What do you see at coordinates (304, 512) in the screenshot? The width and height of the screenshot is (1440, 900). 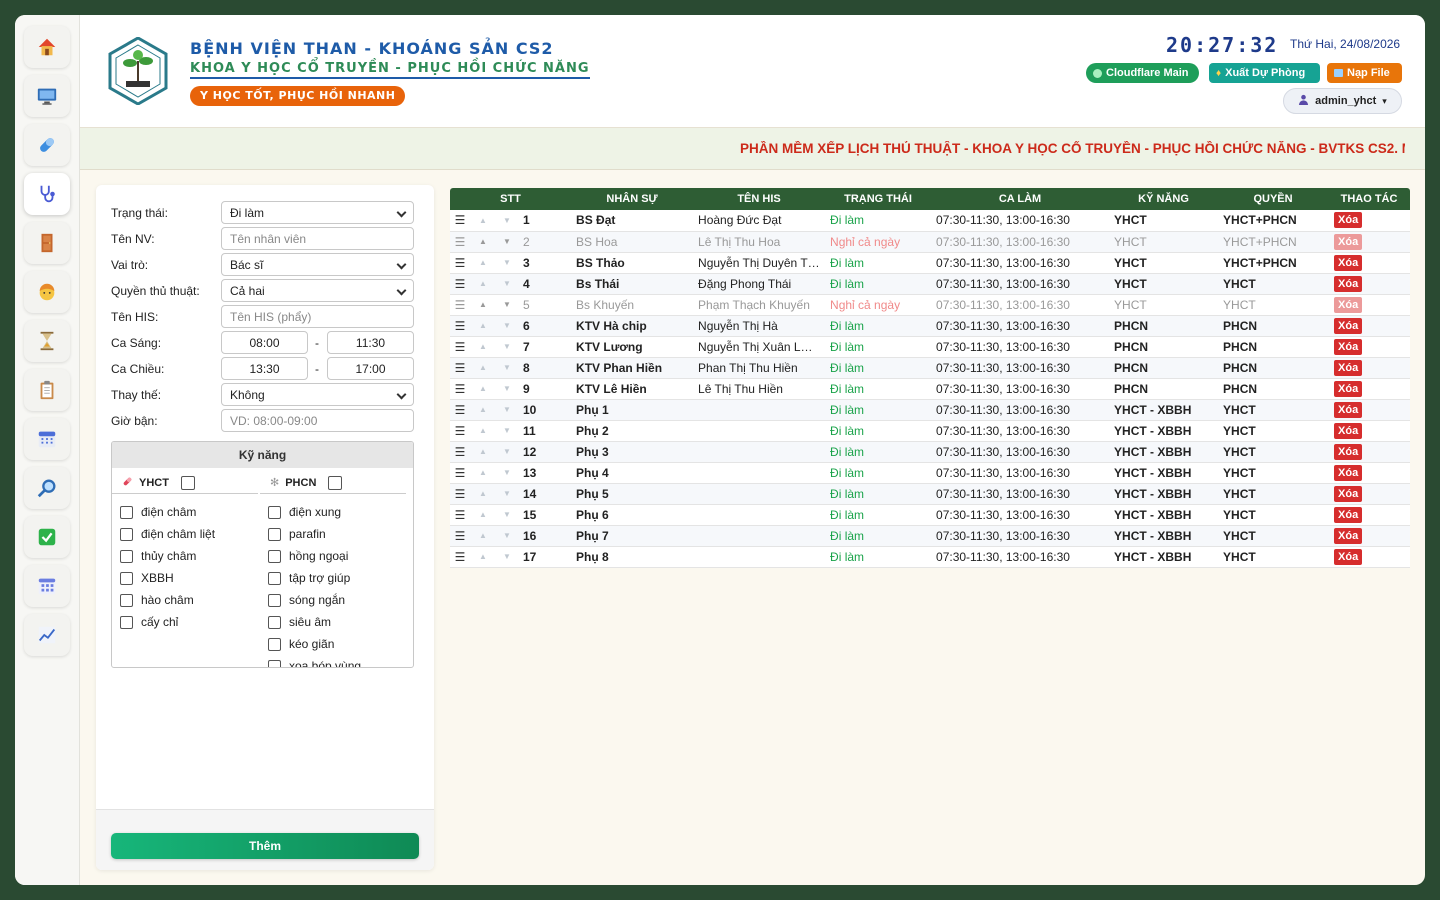 I see `phcn-skill-item: điện xung` at bounding box center [304, 512].